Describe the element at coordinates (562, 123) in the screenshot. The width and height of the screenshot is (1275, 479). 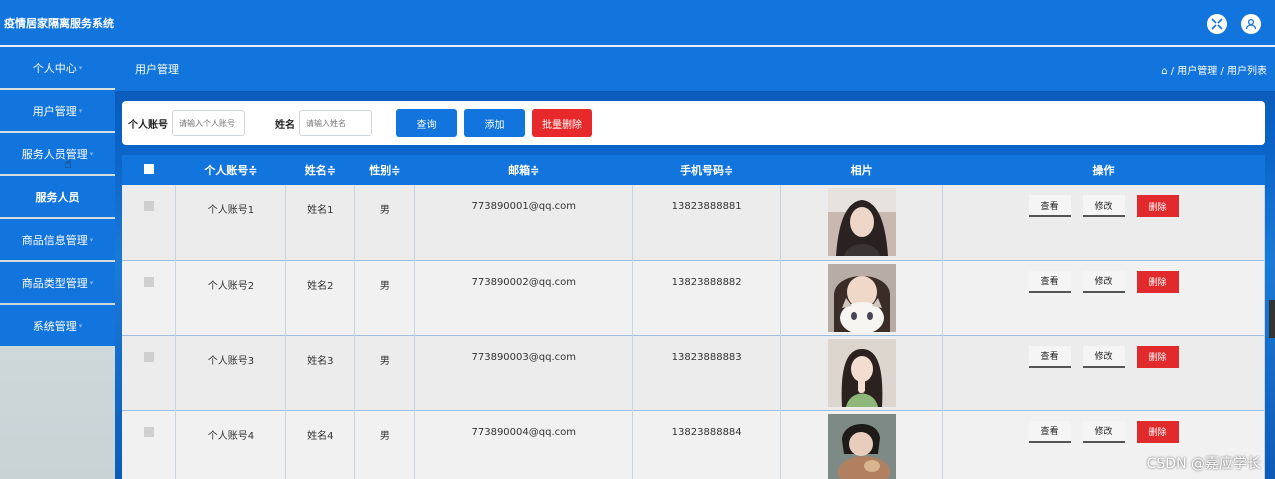
I see `batch-delete-button: 批量删除` at that location.